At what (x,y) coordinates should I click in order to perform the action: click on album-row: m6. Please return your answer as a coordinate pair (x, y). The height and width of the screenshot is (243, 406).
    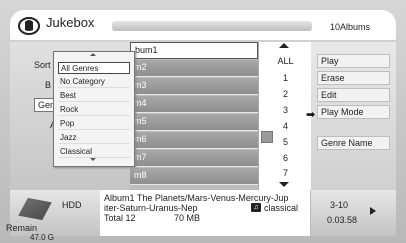
    Looking at the image, I should click on (194, 140).